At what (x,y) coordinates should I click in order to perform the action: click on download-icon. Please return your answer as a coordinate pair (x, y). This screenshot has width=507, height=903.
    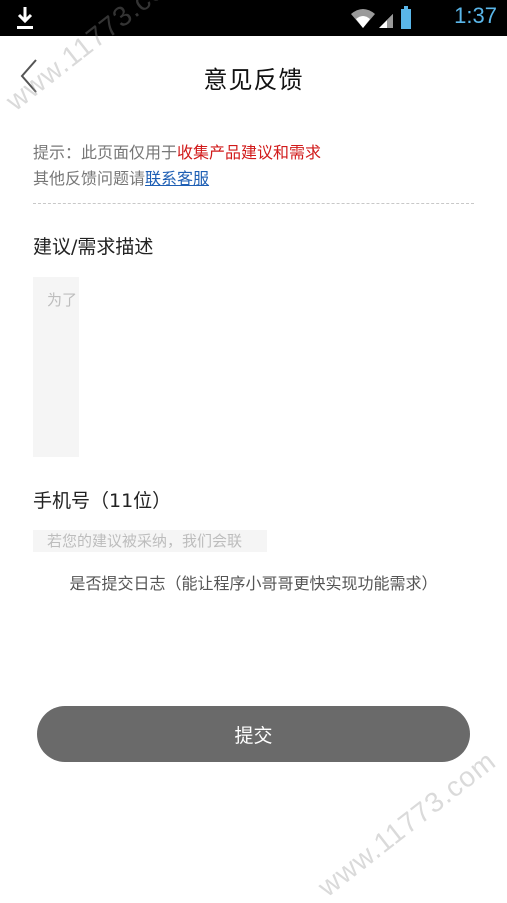
    Looking at the image, I should click on (25, 18).